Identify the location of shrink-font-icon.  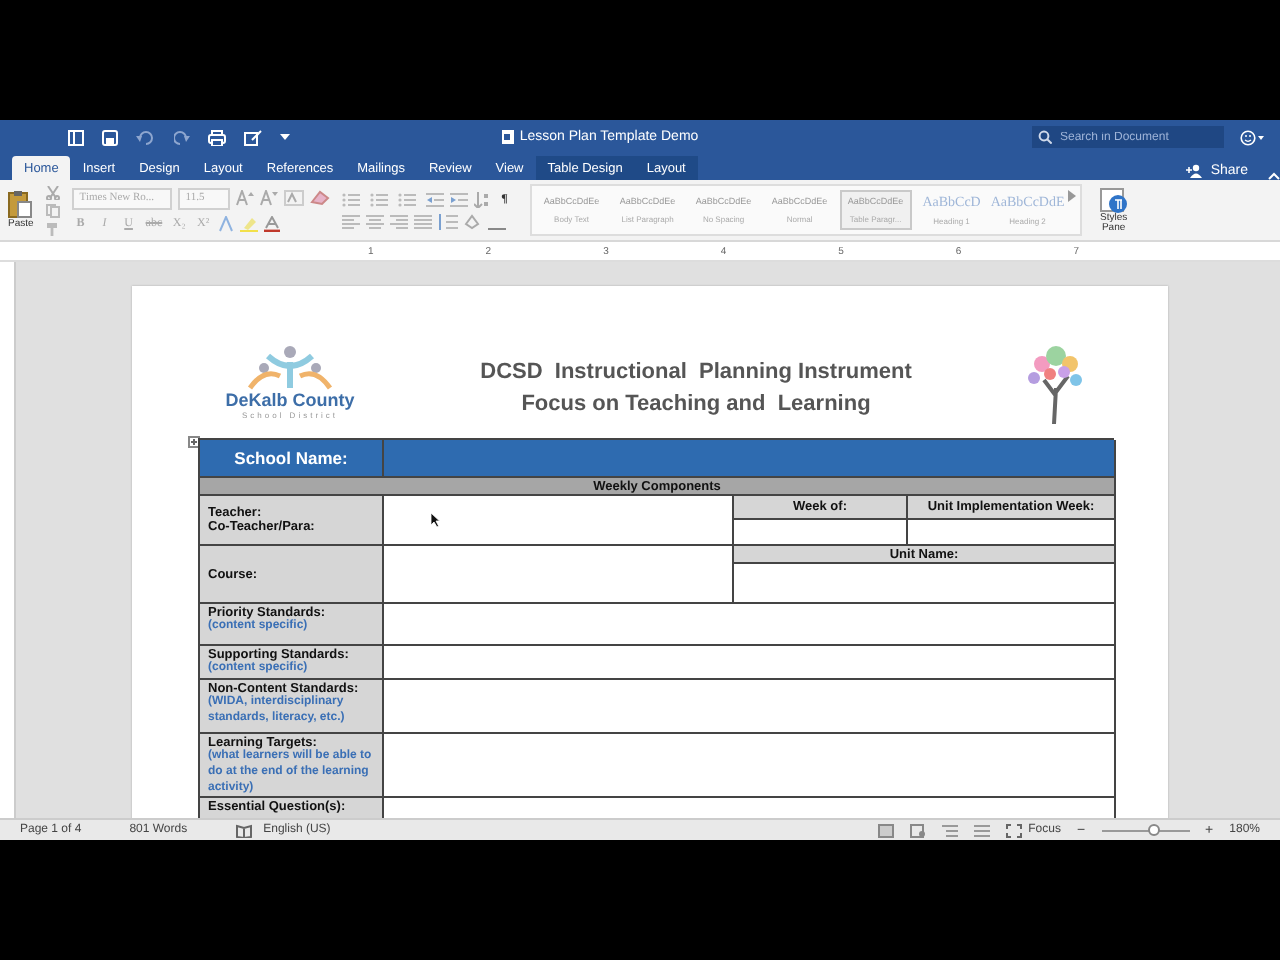
(268, 198).